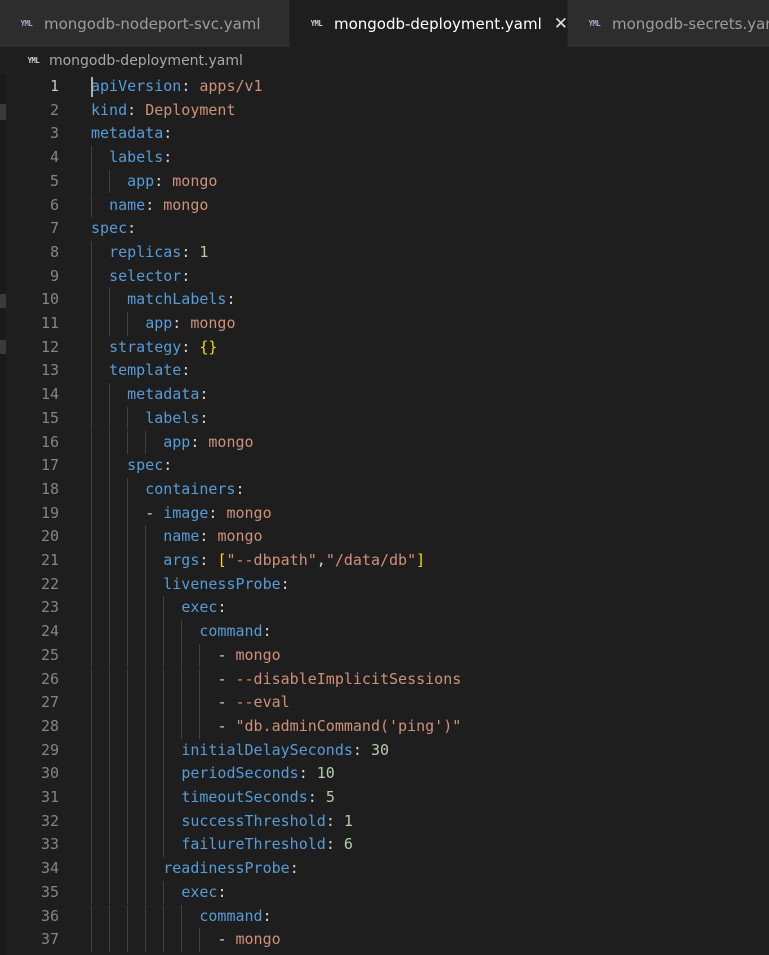 The width and height of the screenshot is (769, 955). Describe the element at coordinates (145, 23) in the screenshot. I see `tab-mongodb-nodeport-svc: YML mongodb-nodeport-svc.yaml` at that location.